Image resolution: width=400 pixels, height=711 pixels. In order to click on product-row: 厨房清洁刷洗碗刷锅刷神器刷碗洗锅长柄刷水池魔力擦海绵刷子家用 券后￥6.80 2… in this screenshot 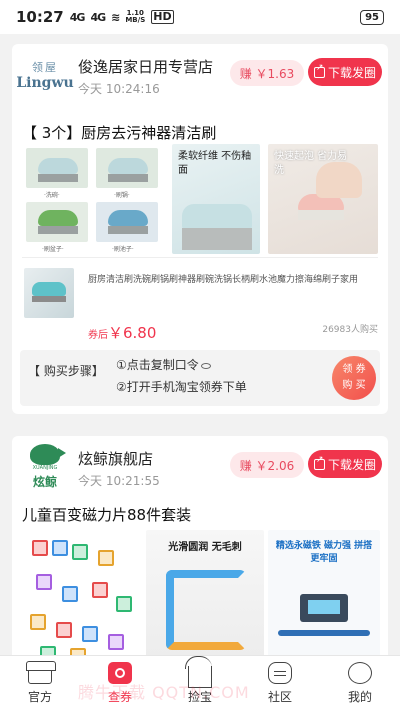, I will do `click(200, 302)`.